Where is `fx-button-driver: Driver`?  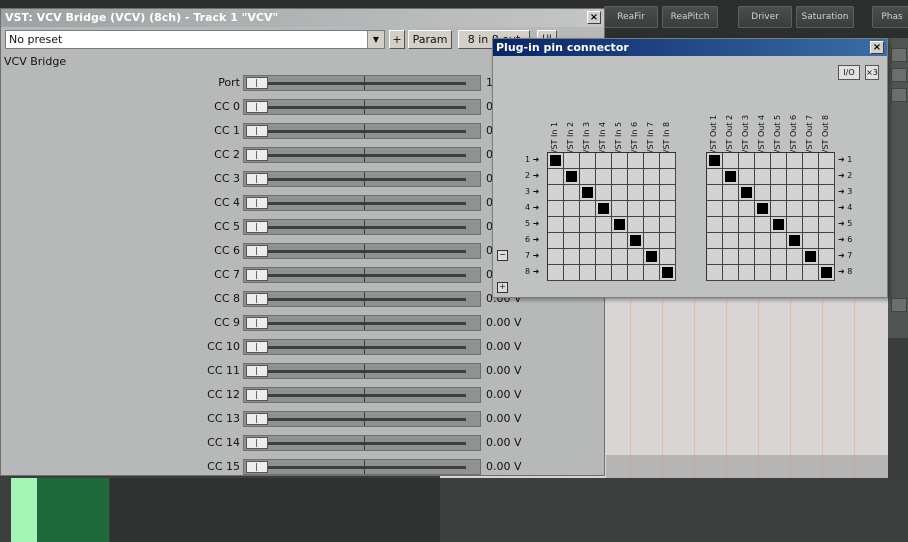 fx-button-driver: Driver is located at coordinates (765, 17).